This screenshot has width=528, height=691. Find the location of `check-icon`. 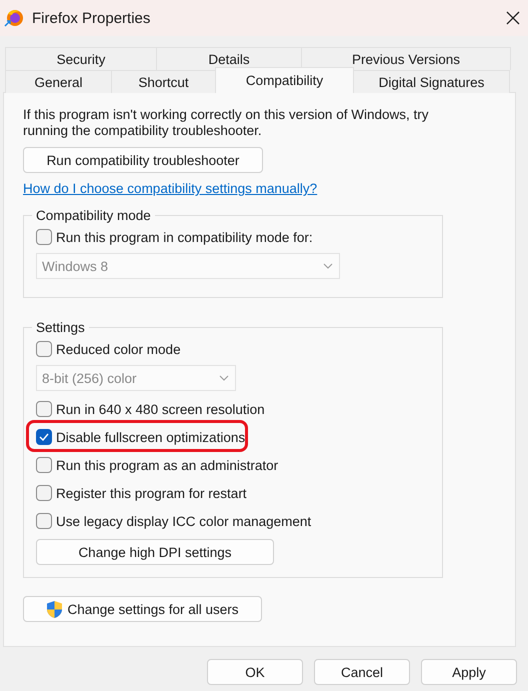

check-icon is located at coordinates (44, 437).